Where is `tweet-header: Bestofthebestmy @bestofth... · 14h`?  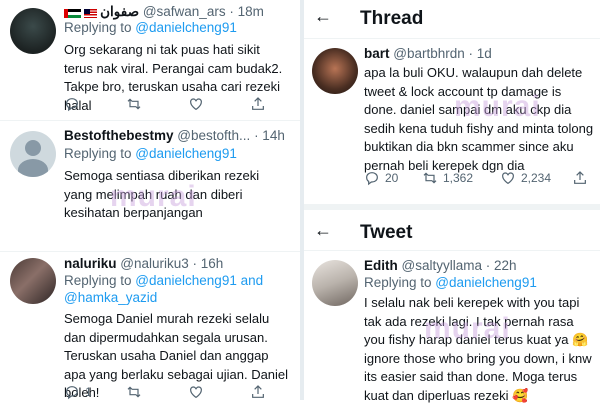
tweet-header: Bestofthebestmy @bestofth... · 14h is located at coordinates (174, 135).